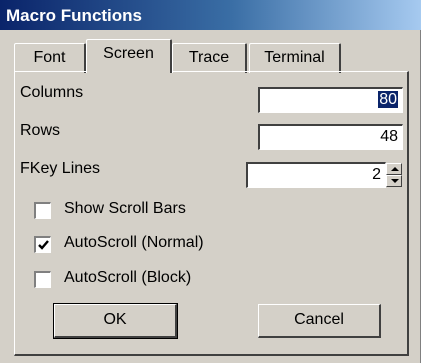 This screenshot has height=363, width=424. Describe the element at coordinates (74, 15) in the screenshot. I see `window-title: Macro Functions` at that location.